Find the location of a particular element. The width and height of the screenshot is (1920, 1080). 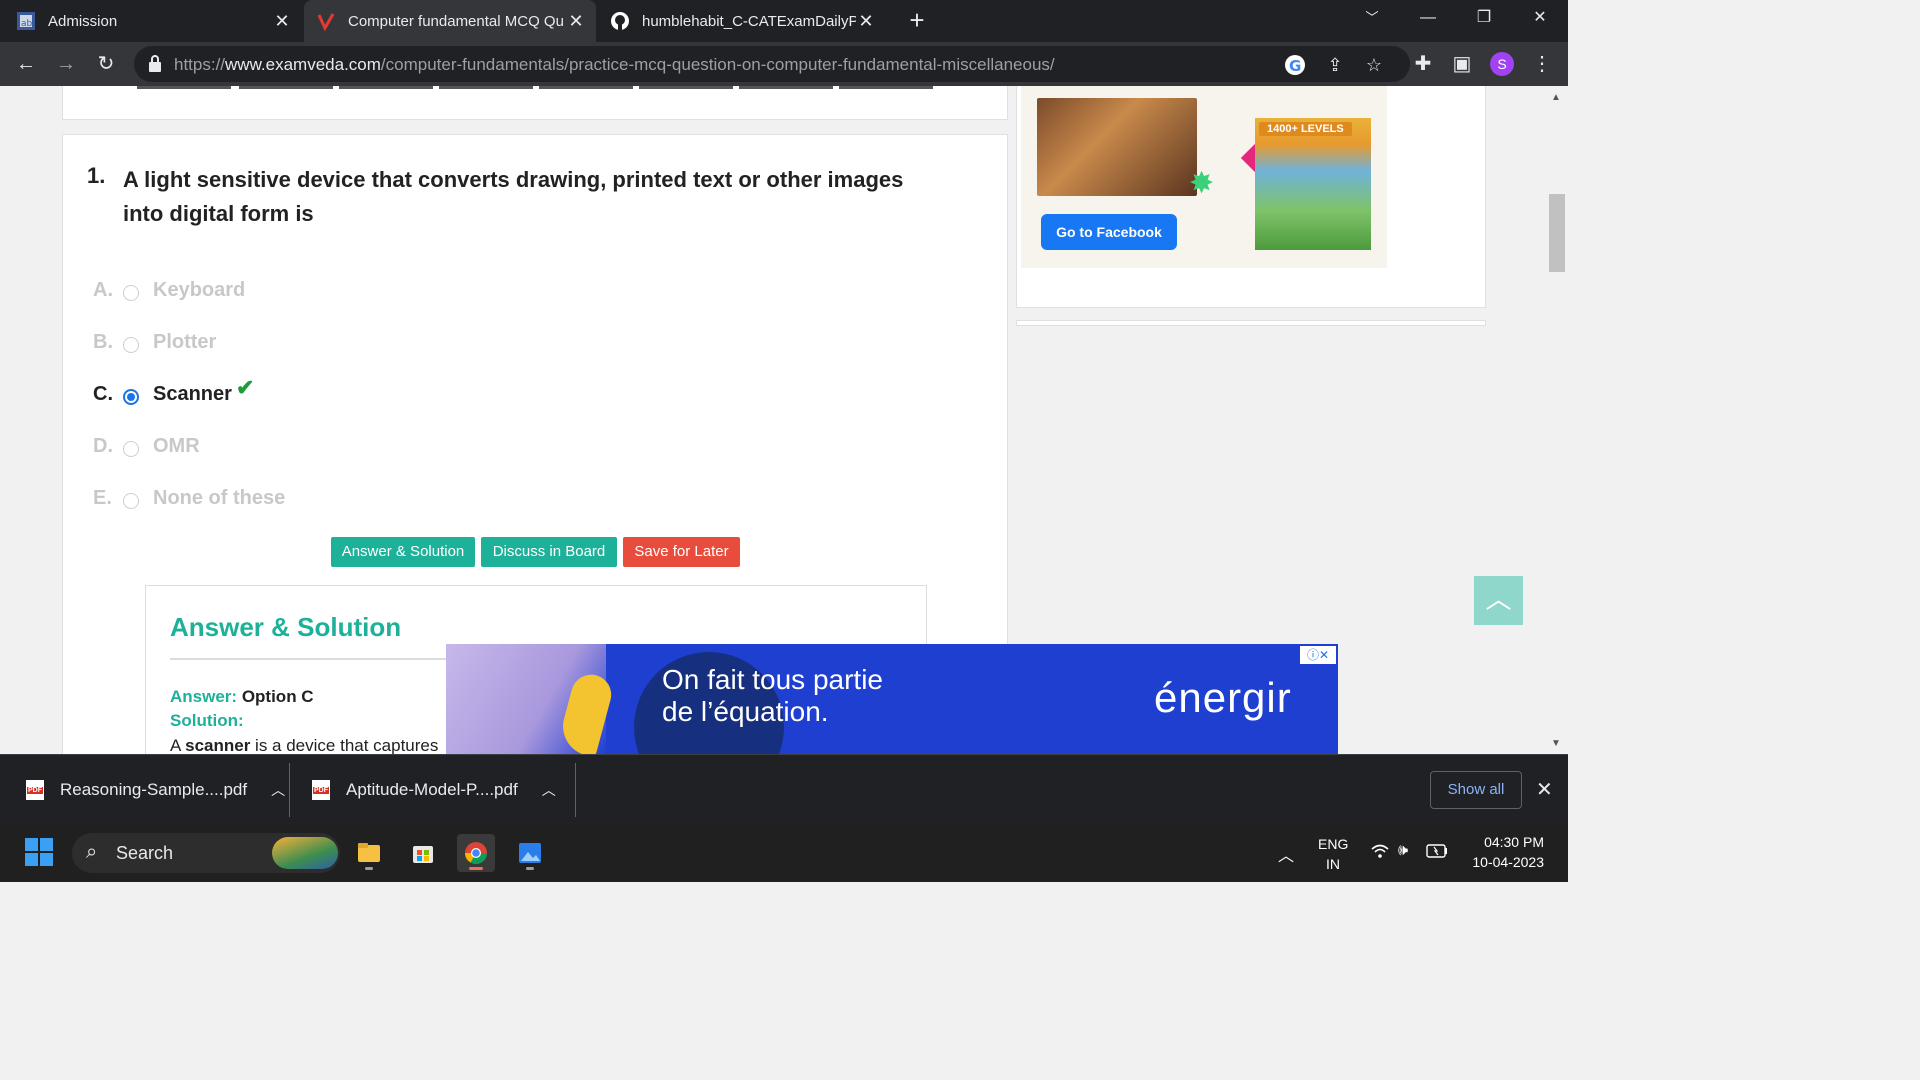

levels-badge: 1400+ LEVELS is located at coordinates (1305, 129).